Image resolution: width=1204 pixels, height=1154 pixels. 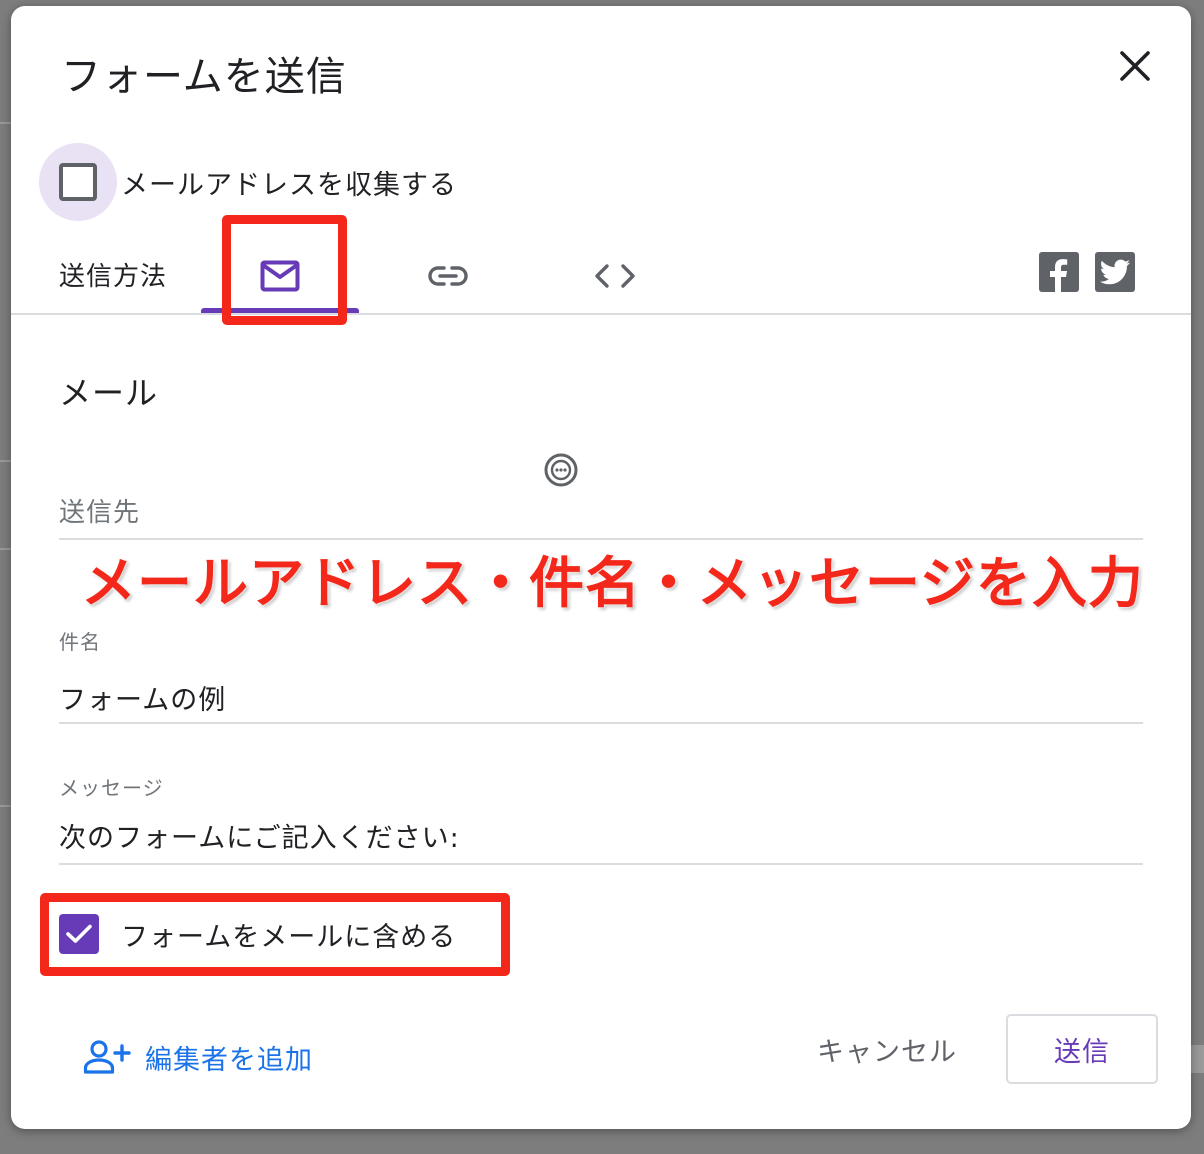 I want to click on facebook-share-button, so click(x=1059, y=272).